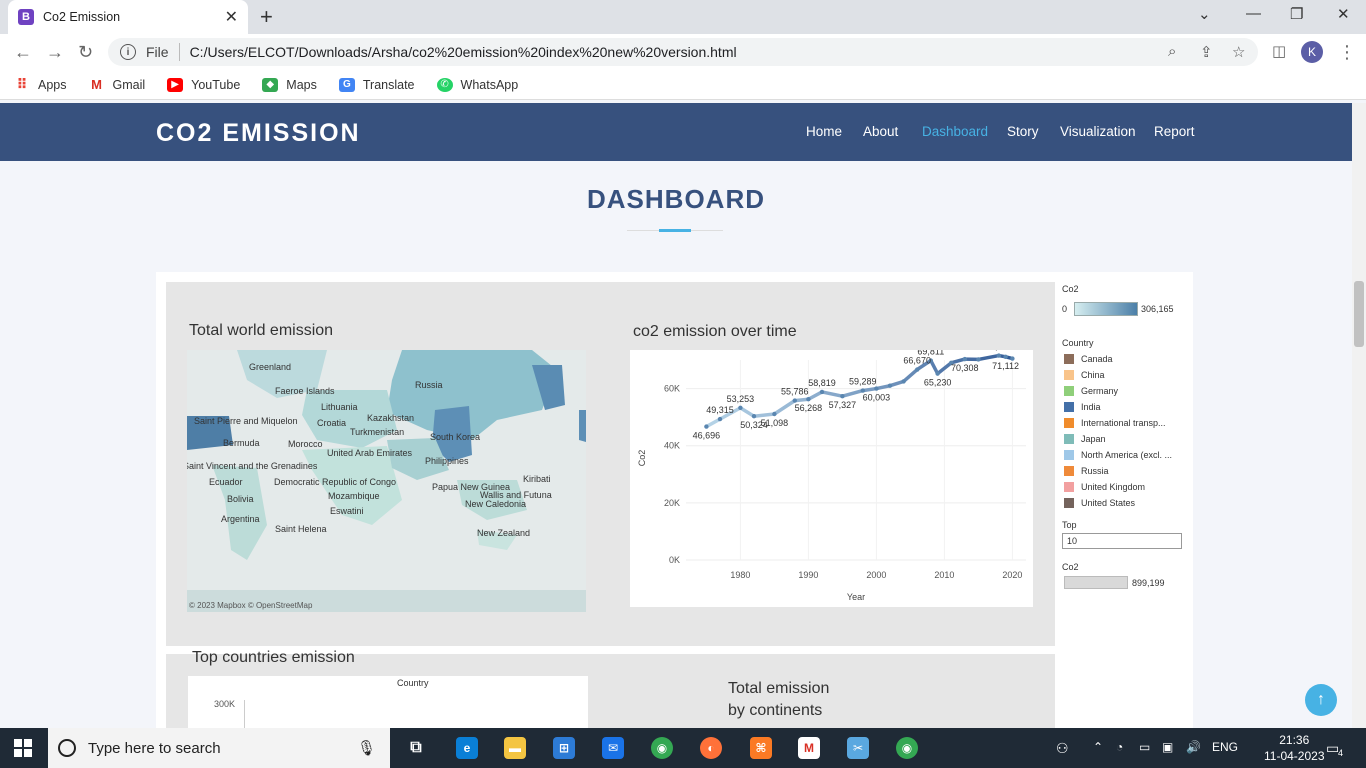 The image size is (1366, 768). Describe the element at coordinates (880, 131) in the screenshot. I see `nav-about: About` at that location.